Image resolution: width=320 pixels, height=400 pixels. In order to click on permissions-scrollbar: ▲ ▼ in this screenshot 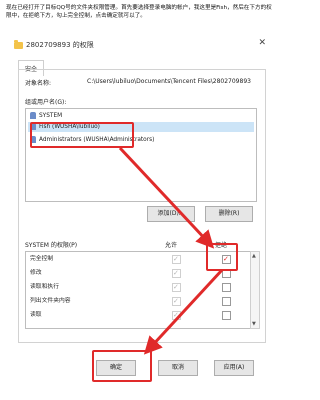, I will do `click(255, 290)`.